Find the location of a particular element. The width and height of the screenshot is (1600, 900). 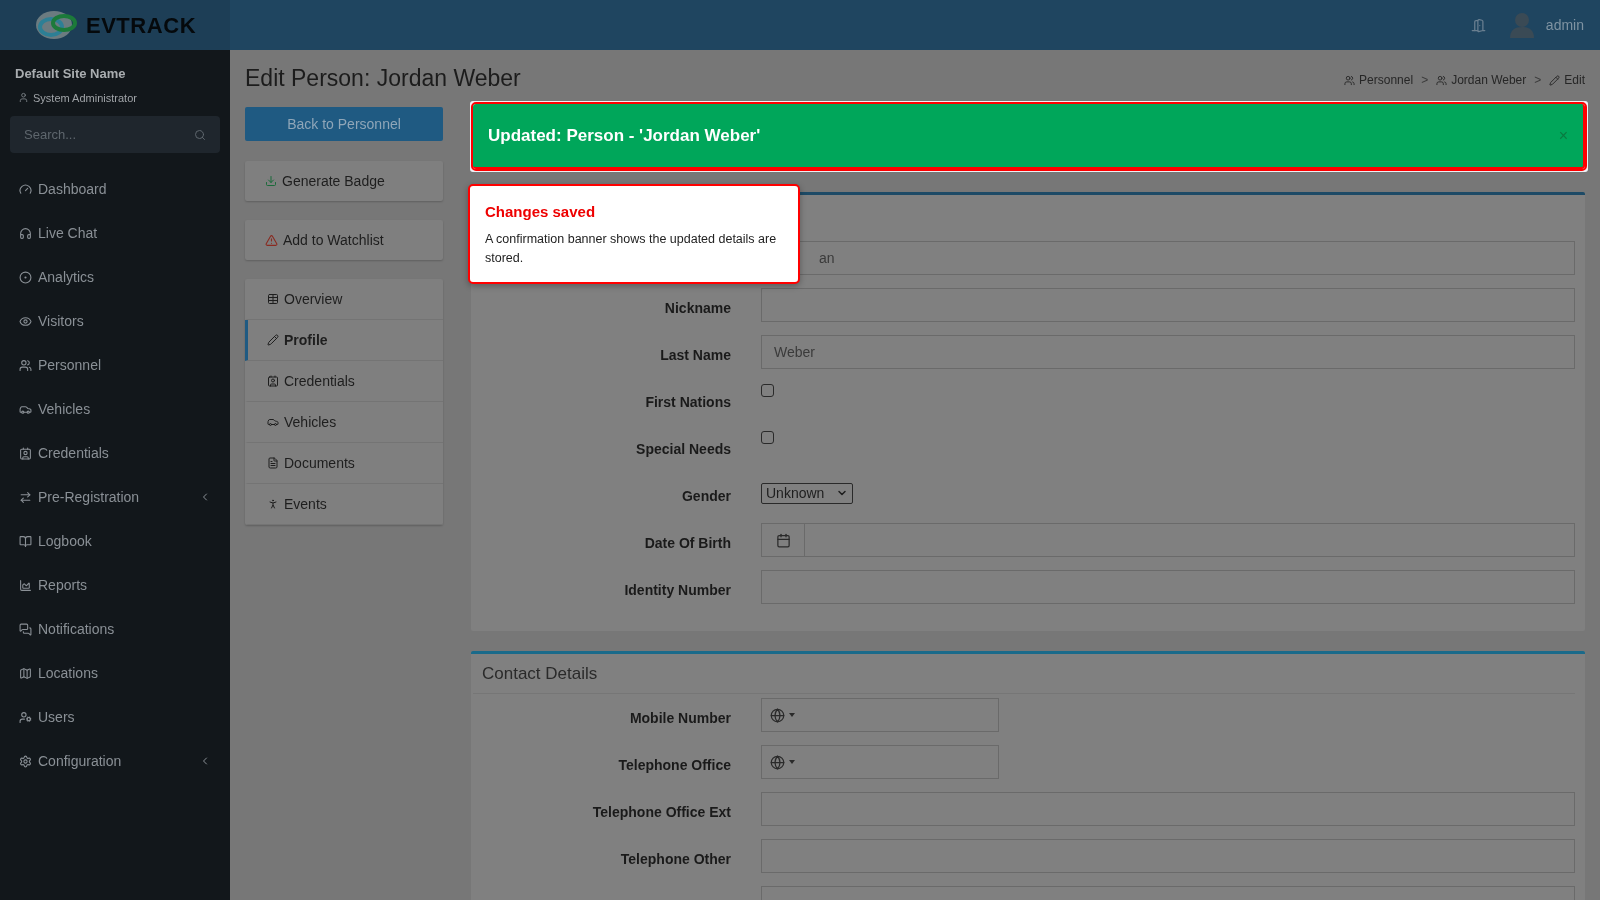

back-button: Back to Personnel is located at coordinates (344, 124).